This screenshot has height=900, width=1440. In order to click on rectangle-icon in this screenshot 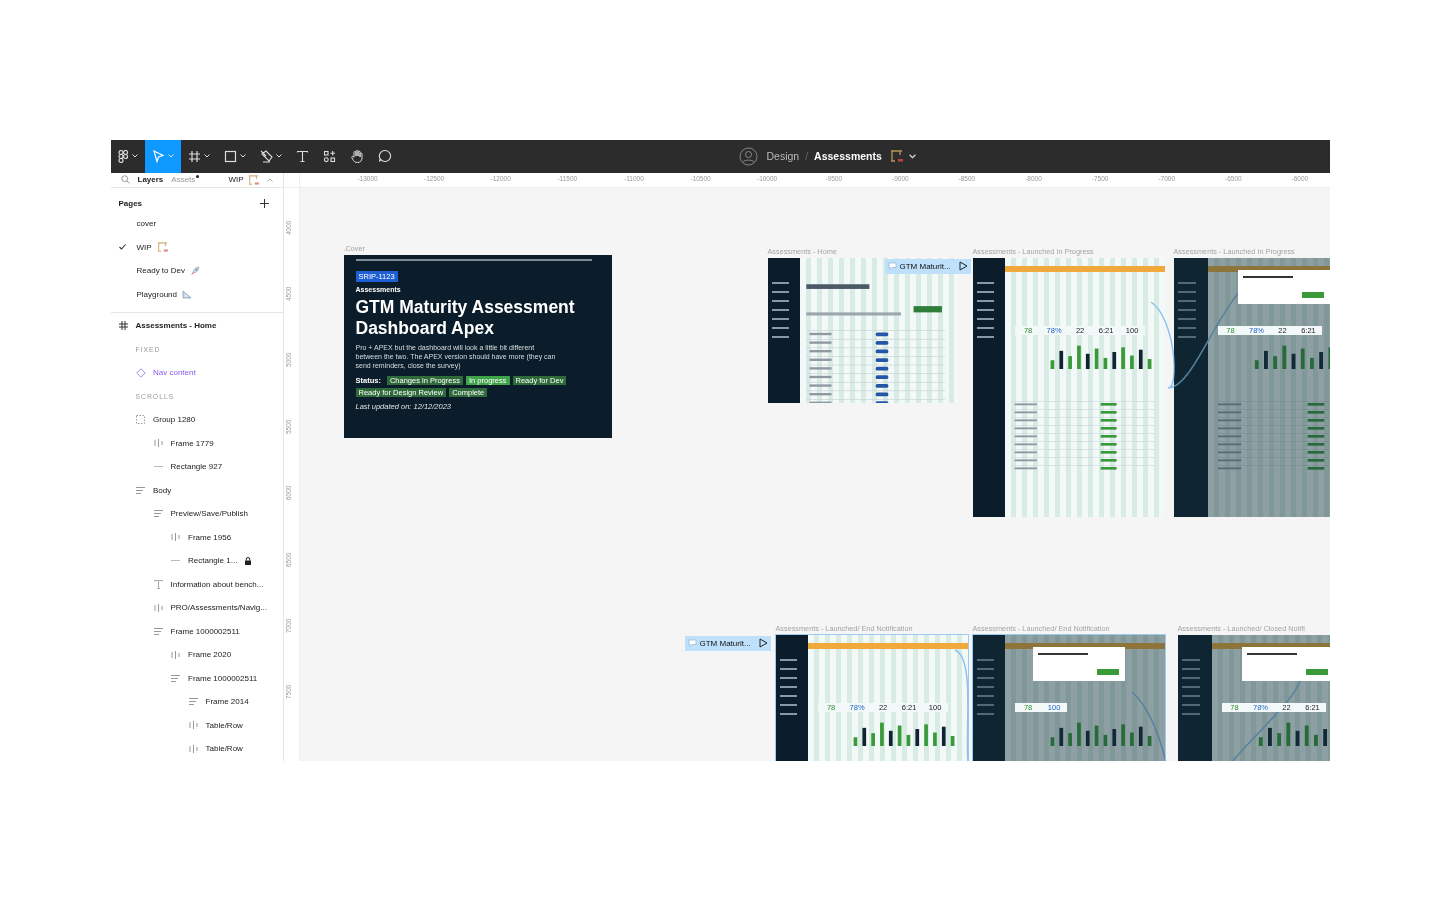, I will do `click(230, 156)`.